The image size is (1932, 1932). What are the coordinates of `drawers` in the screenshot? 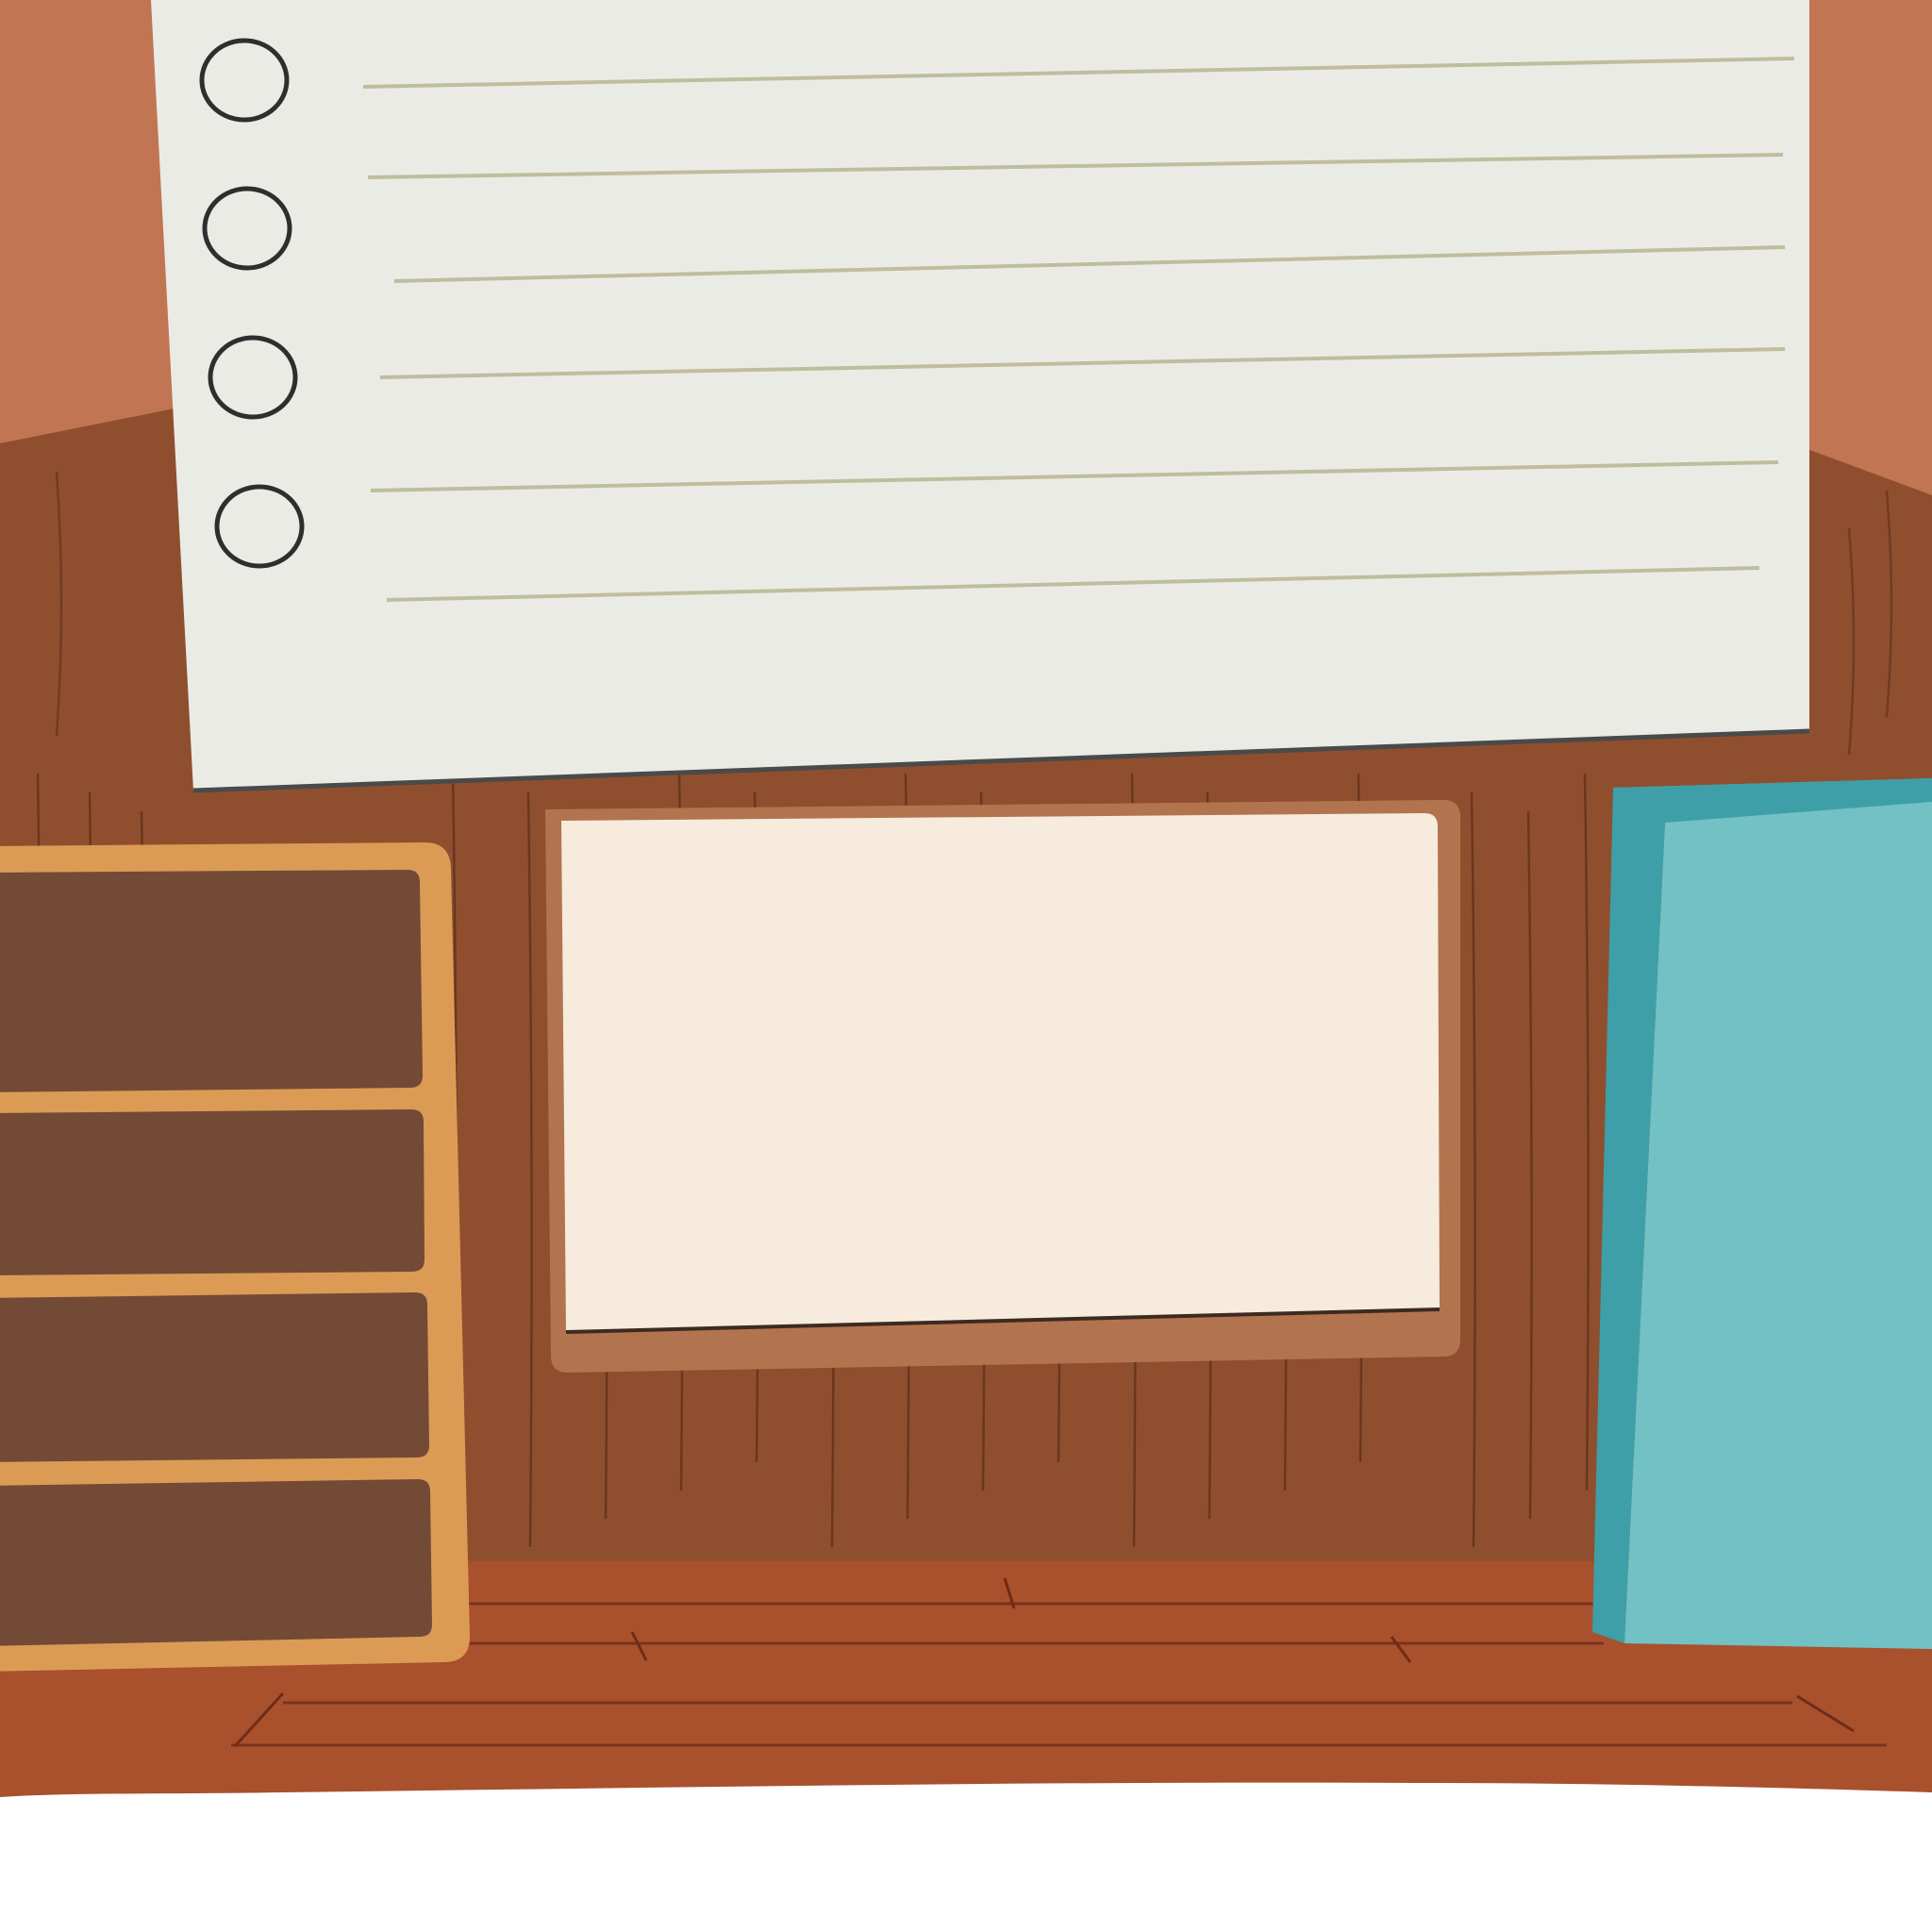 It's located at (216, 1258).